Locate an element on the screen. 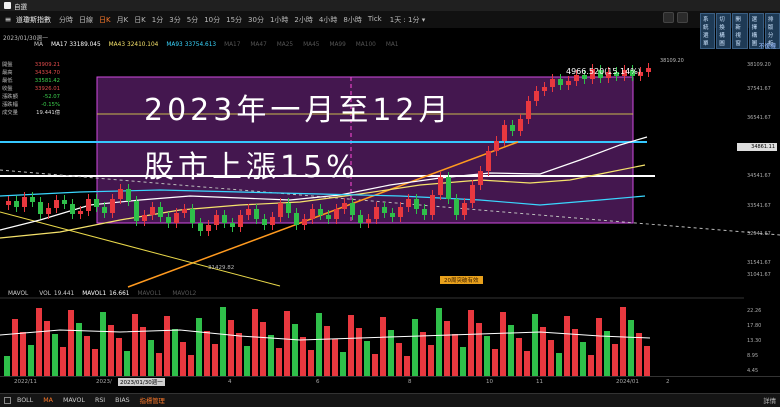 The width and height of the screenshot is (780, 407). volume-legend-item: MAVOL1 is located at coordinates (150, 294).